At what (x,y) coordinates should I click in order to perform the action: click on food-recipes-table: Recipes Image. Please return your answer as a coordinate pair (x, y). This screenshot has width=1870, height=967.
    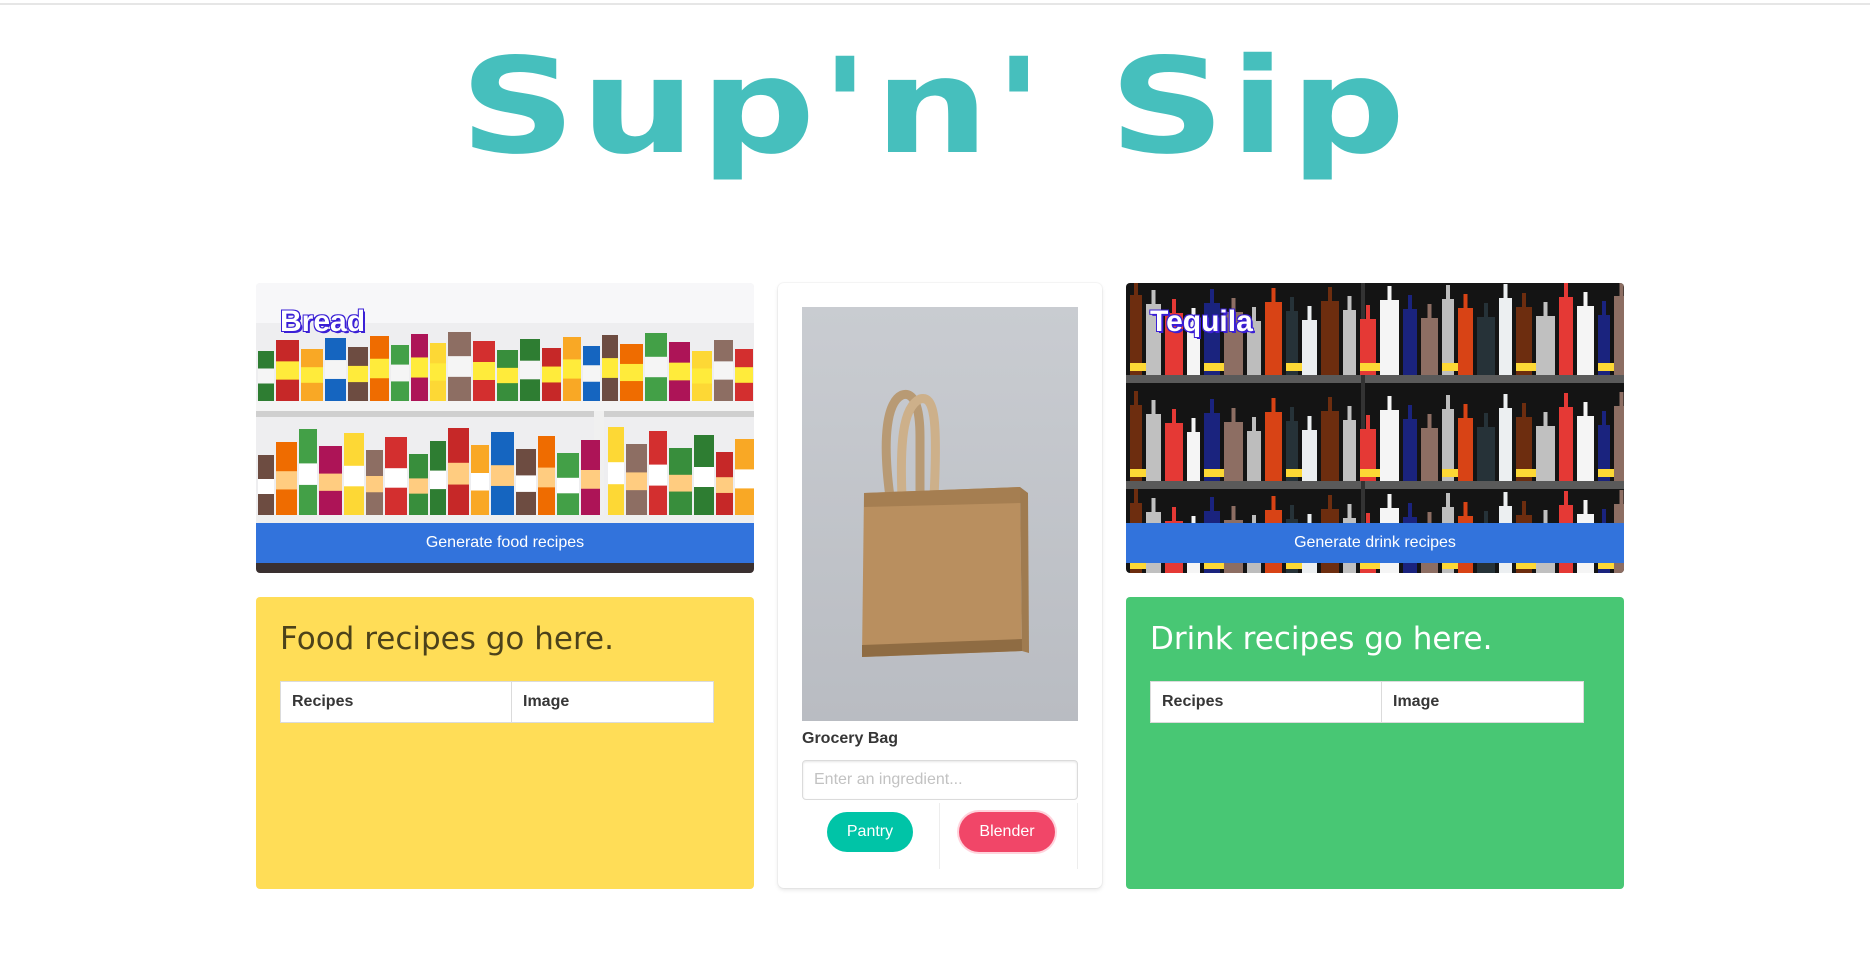
    Looking at the image, I should click on (497, 702).